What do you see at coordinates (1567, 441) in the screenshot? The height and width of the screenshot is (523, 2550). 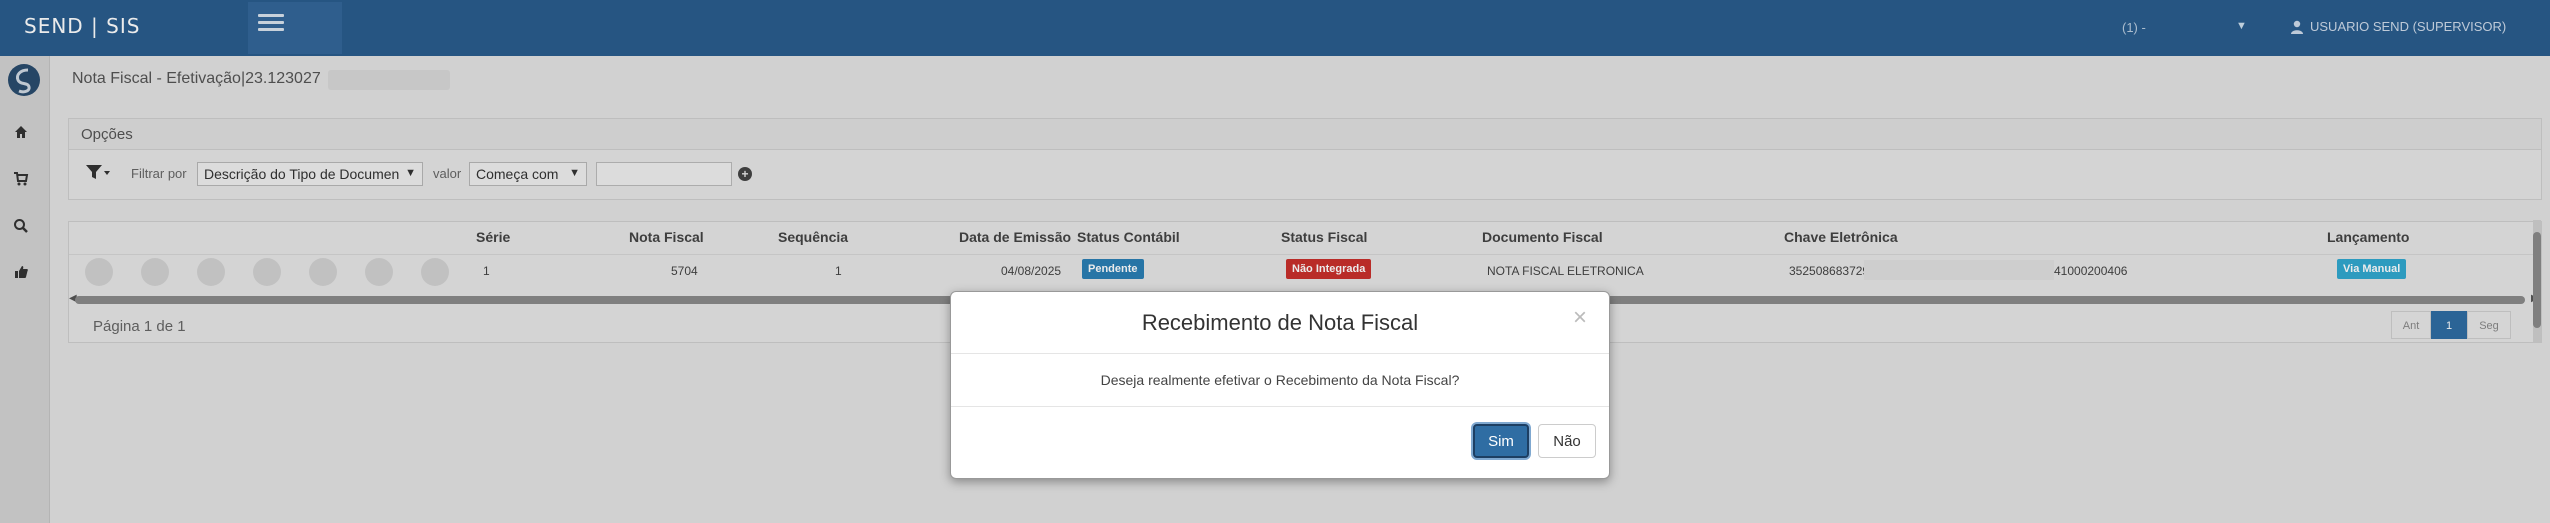 I see `no-button: Não` at bounding box center [1567, 441].